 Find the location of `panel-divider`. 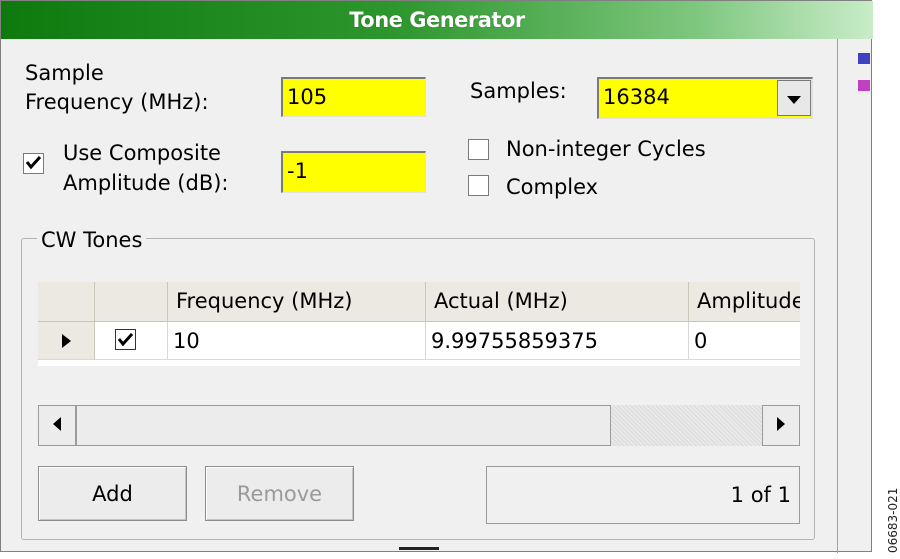

panel-divider is located at coordinates (837, 296).